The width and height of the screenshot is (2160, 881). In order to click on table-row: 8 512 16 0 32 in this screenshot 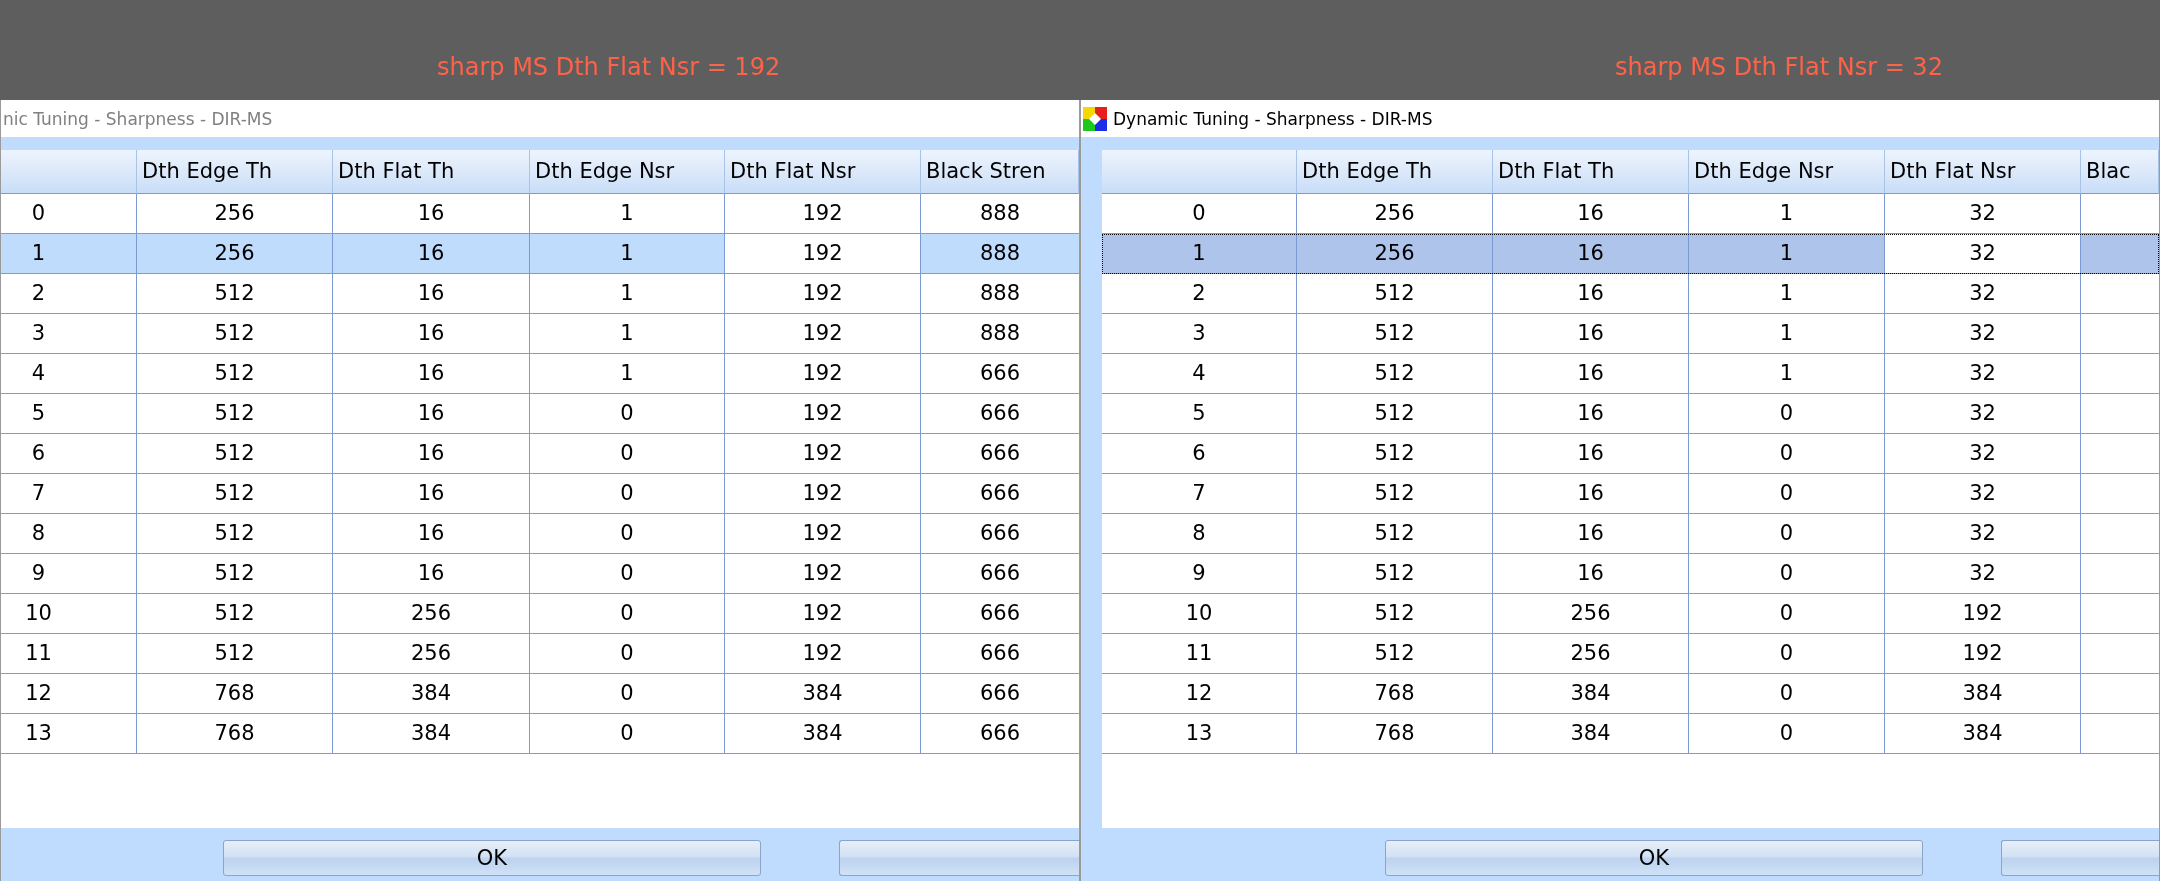, I will do `click(1630, 534)`.